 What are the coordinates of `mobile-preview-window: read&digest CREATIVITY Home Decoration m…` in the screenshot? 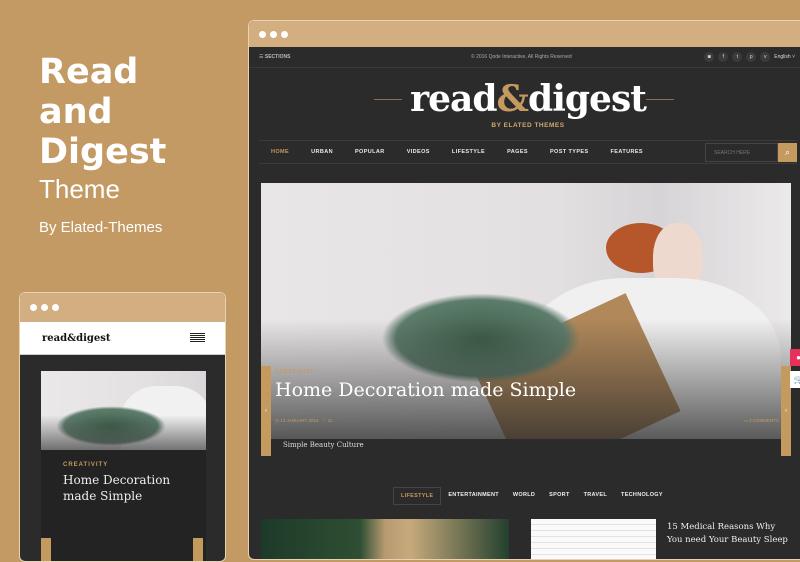 It's located at (122, 427).